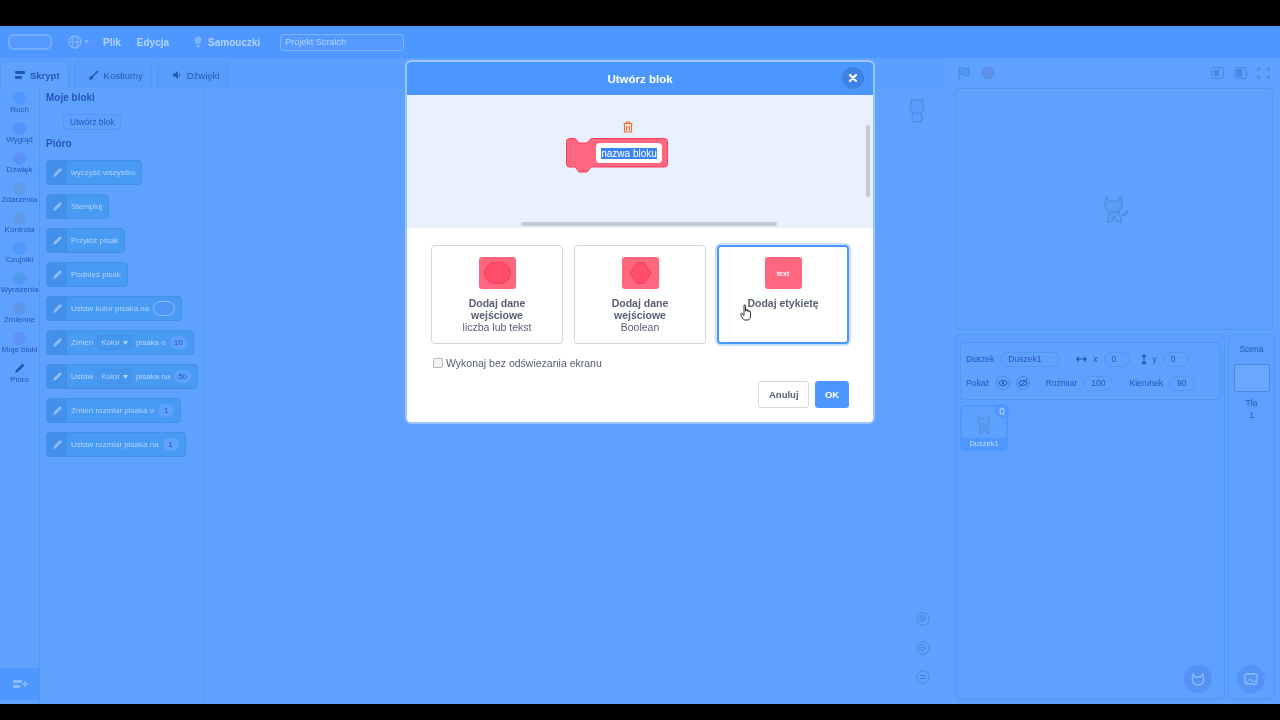  What do you see at coordinates (783, 303) in the screenshot?
I see `option-title: Dodaj etykietę` at bounding box center [783, 303].